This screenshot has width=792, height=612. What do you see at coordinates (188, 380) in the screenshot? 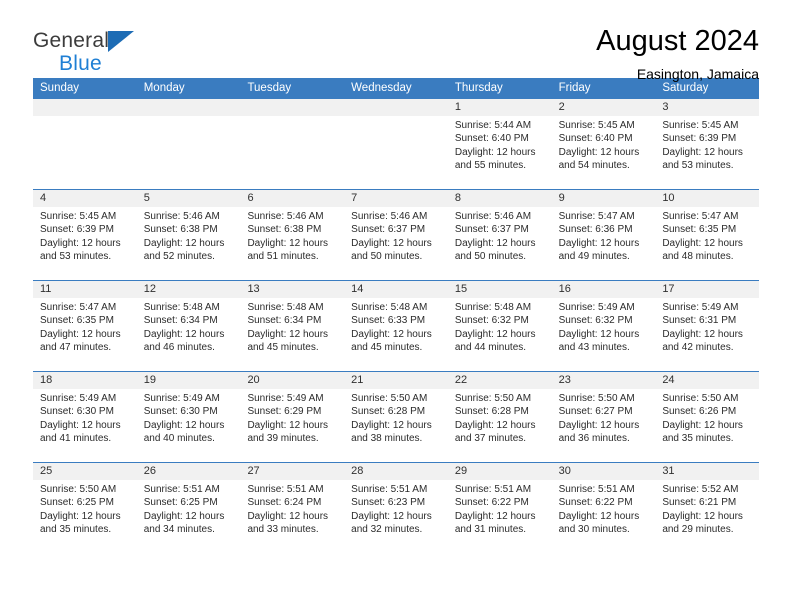
I see `date-number: 19` at bounding box center [188, 380].